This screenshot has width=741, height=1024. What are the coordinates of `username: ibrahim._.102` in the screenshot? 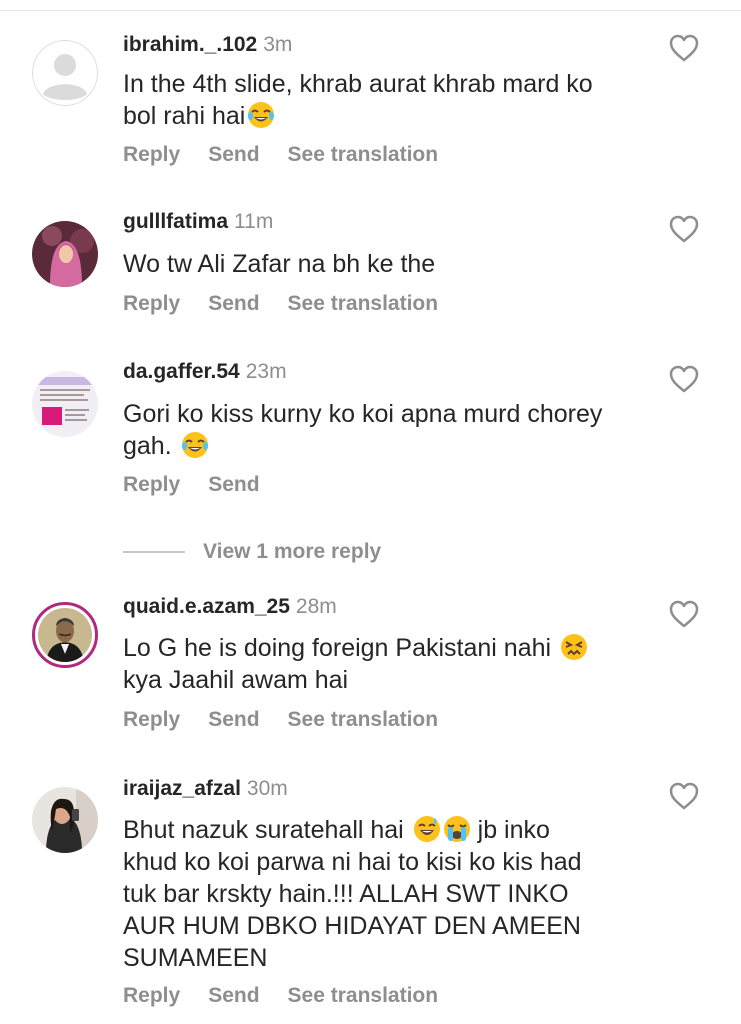 It's located at (190, 44).